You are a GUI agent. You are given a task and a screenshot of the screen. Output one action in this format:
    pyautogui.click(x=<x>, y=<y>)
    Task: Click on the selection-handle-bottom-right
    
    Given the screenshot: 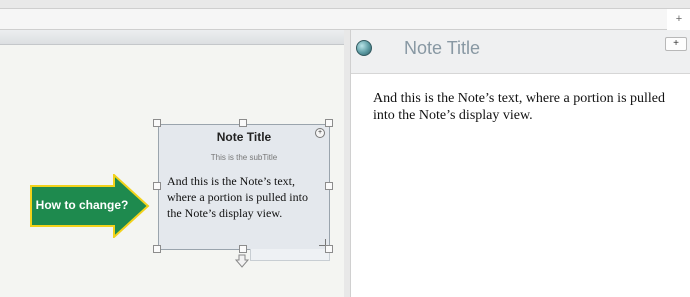 What is the action you would take?
    pyautogui.click(x=329, y=249)
    